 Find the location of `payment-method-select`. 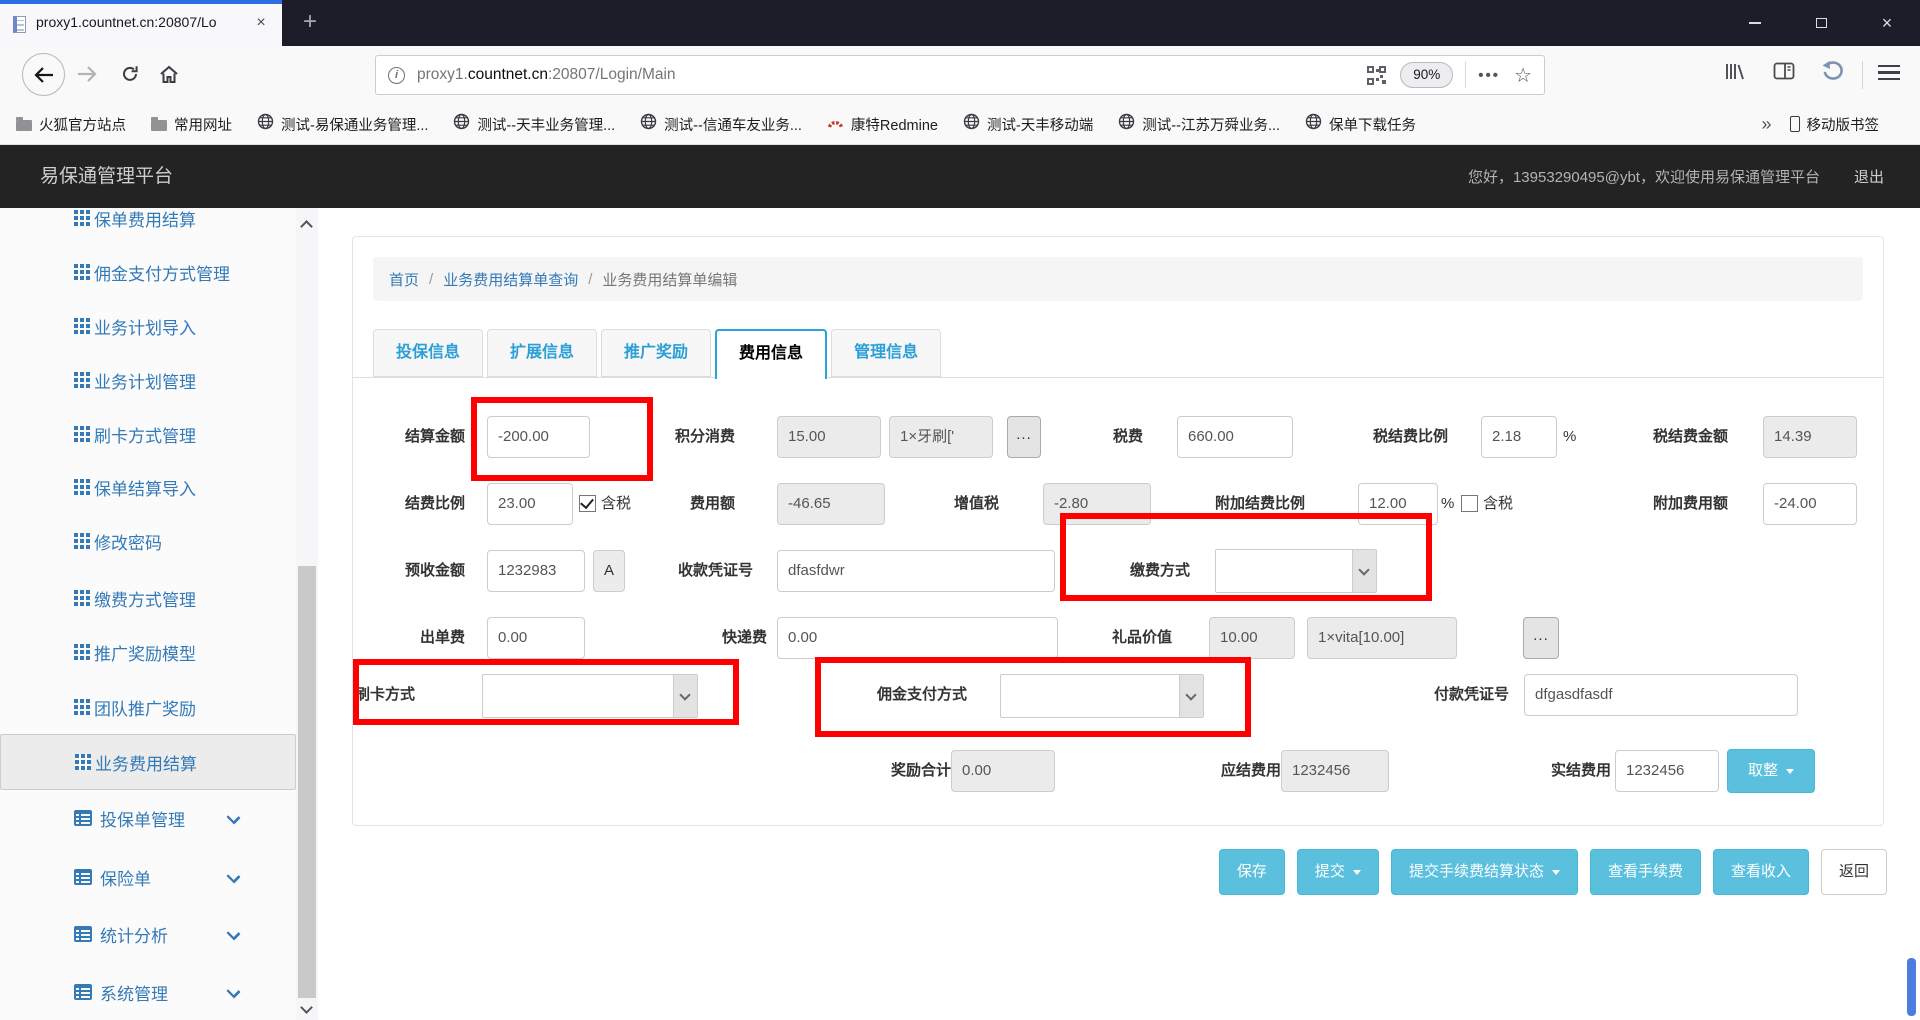

payment-method-select is located at coordinates (1296, 571).